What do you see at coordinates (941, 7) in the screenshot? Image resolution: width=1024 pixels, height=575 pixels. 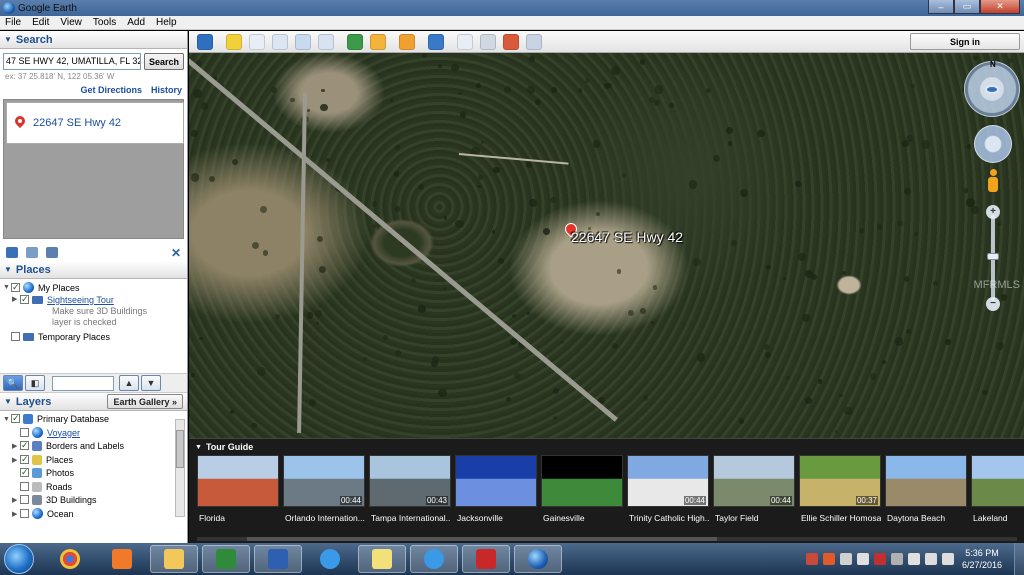 I see `minimize-button: –` at bounding box center [941, 7].